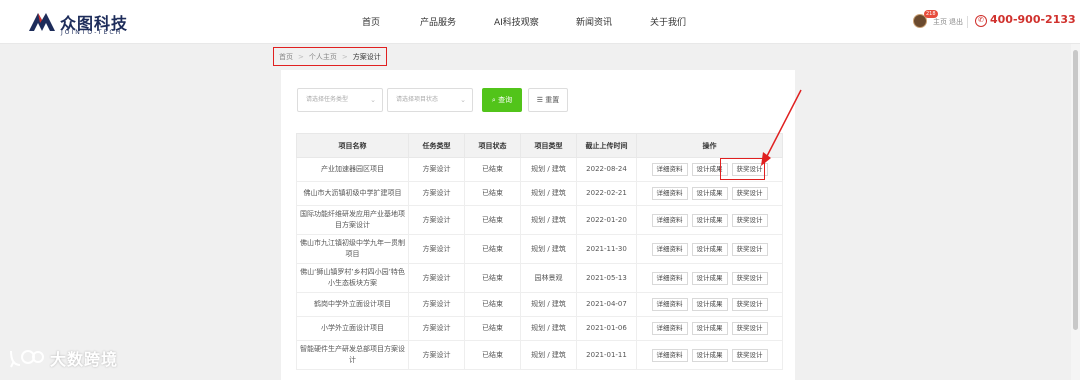  I want to click on phone-icon: ✆, so click(981, 21).